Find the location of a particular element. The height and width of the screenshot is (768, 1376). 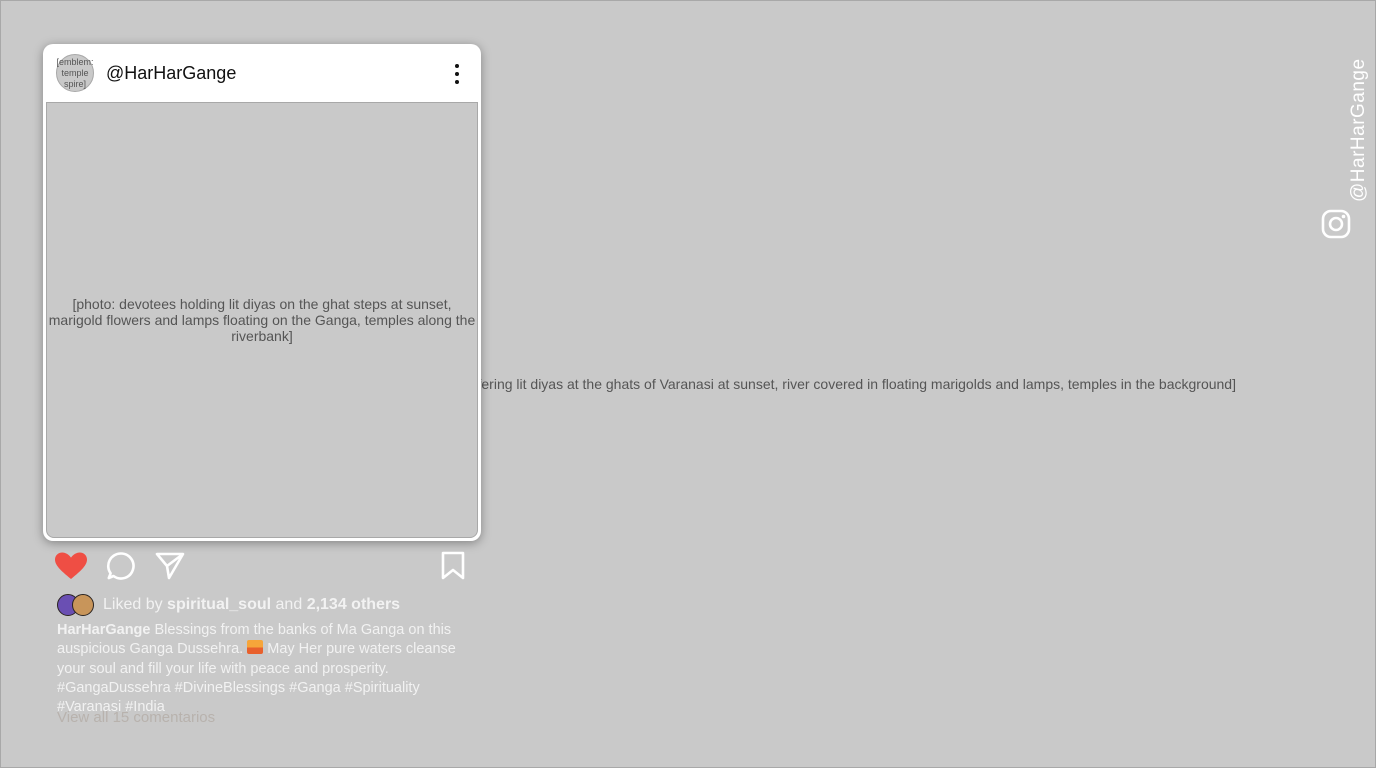

likes-row: Liked by spiritual_soul and 2,134 others is located at coordinates (228, 605).